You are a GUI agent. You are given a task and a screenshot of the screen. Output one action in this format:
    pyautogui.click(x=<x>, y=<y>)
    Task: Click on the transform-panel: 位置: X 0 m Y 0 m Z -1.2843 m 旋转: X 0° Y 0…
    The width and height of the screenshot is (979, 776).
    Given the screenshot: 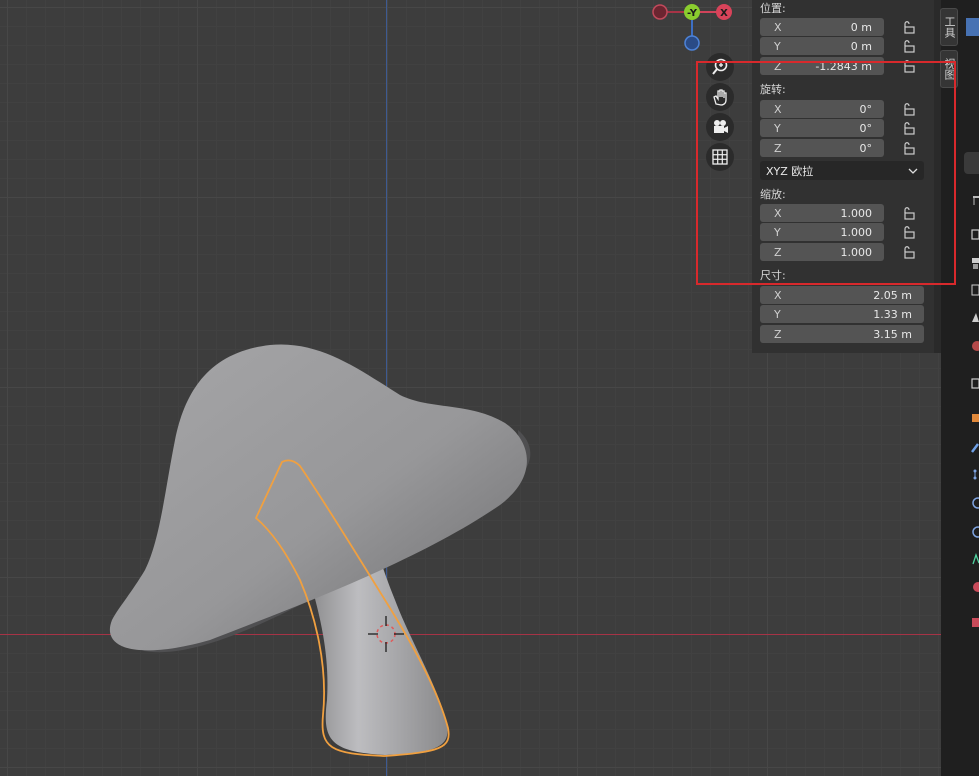 What is the action you would take?
    pyautogui.click(x=843, y=176)
    